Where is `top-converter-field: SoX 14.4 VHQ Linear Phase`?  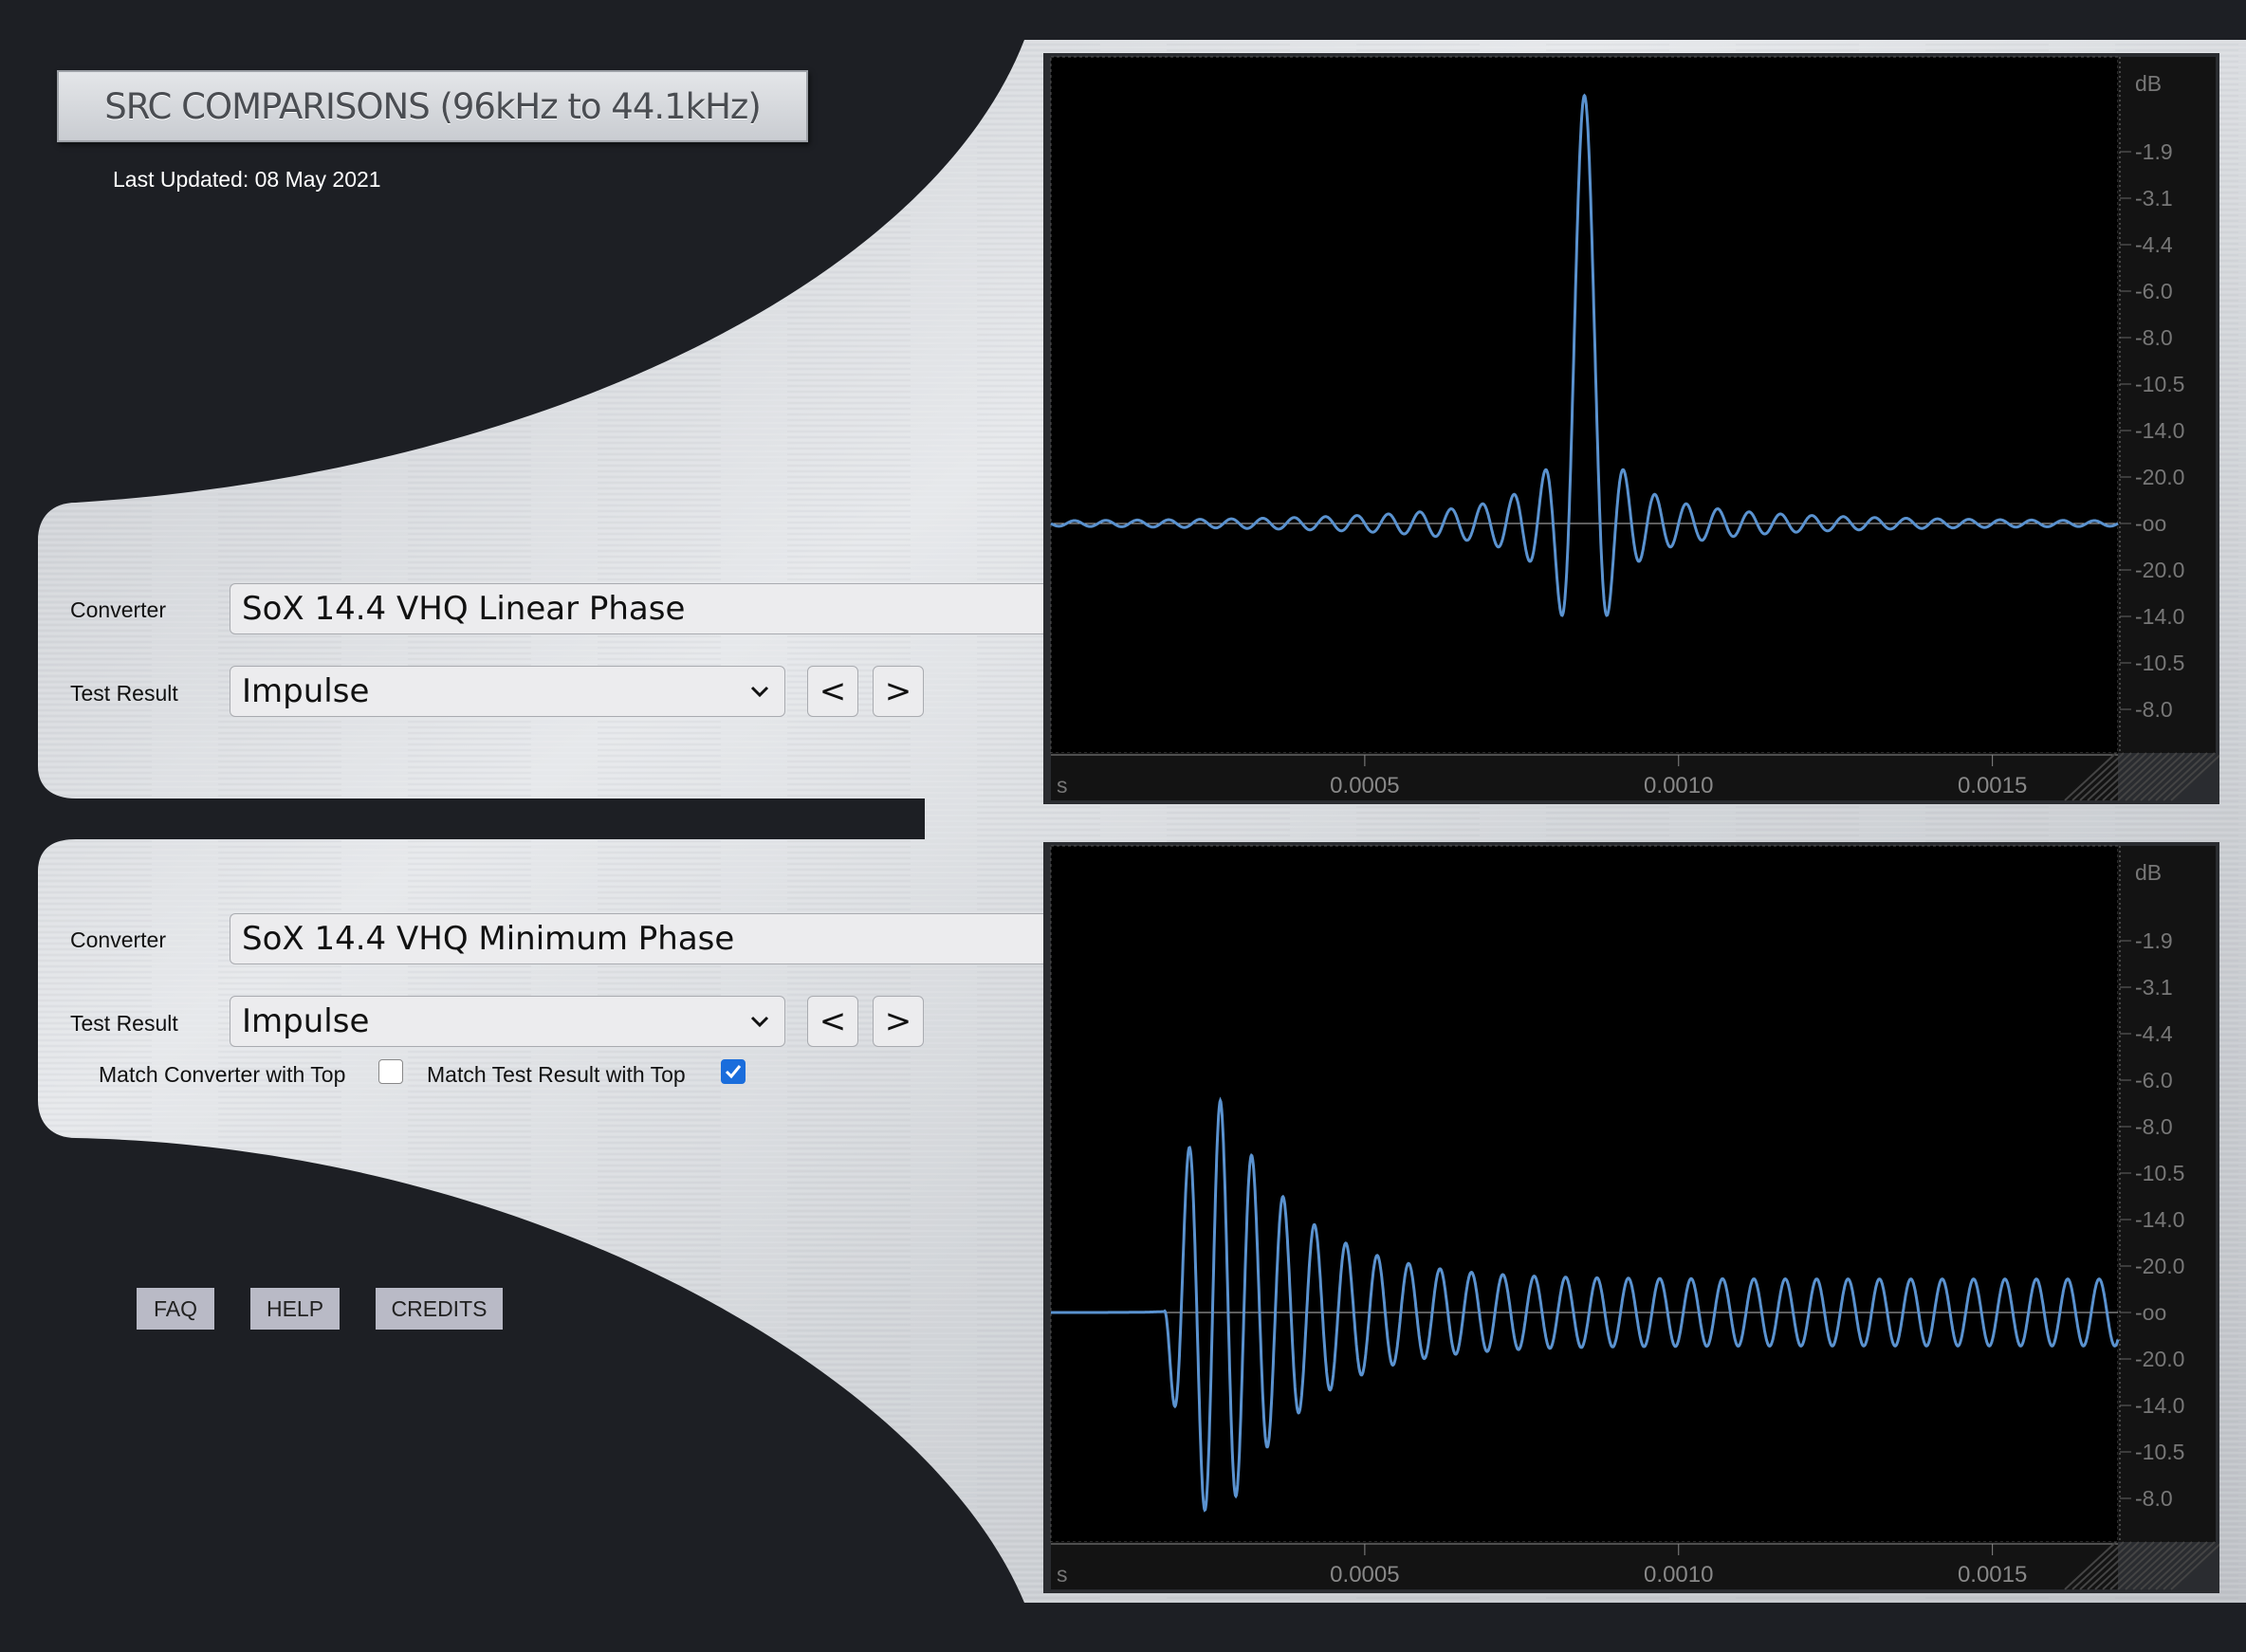
top-converter-field: SoX 14.4 VHQ Linear Phase is located at coordinates (640, 608).